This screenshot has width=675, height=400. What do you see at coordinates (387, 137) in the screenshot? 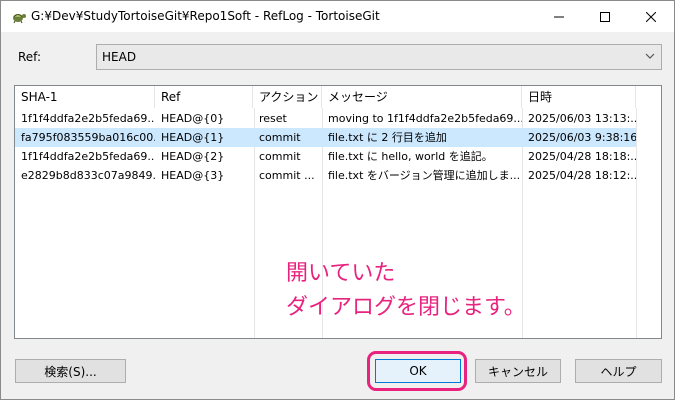
I see `cell-message: file.txt に 2 行目を追加` at bounding box center [387, 137].